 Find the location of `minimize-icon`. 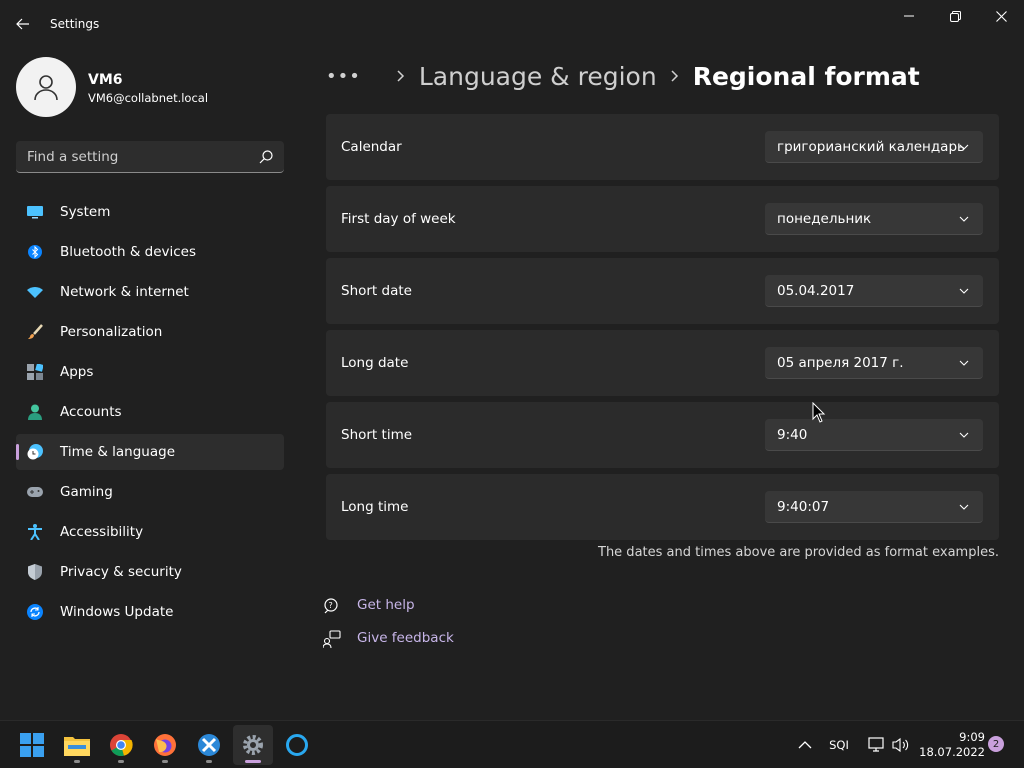

minimize-icon is located at coordinates (909, 16).